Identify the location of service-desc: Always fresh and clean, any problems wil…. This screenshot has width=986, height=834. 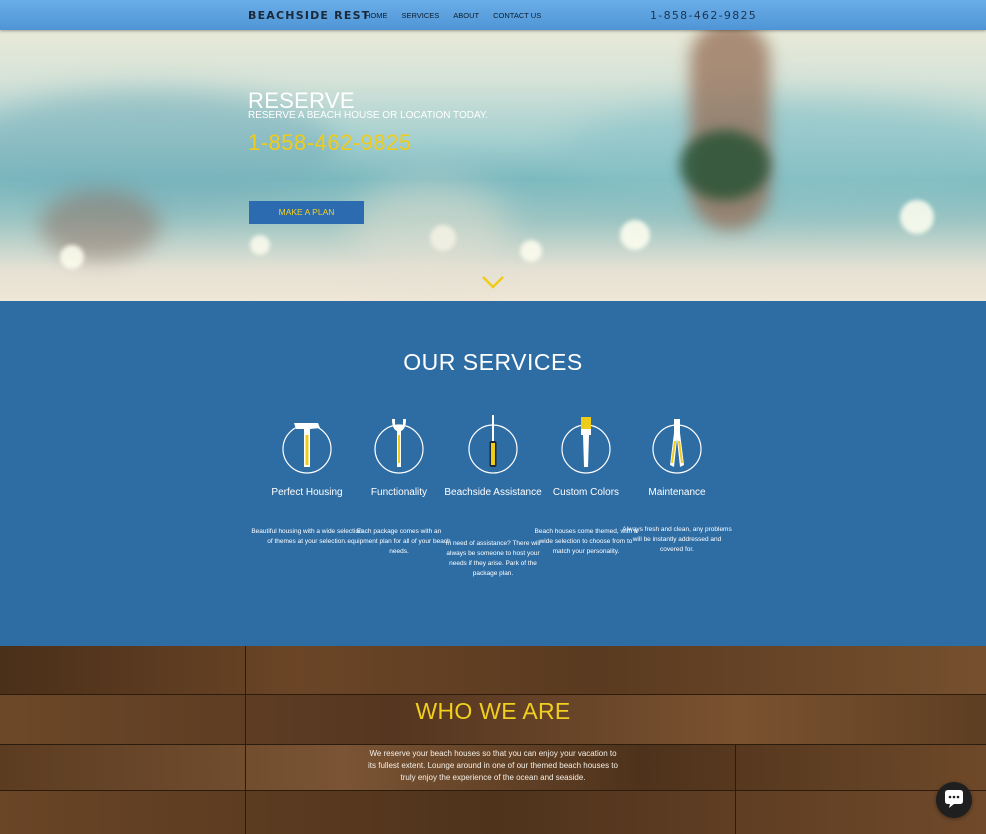
(677, 539).